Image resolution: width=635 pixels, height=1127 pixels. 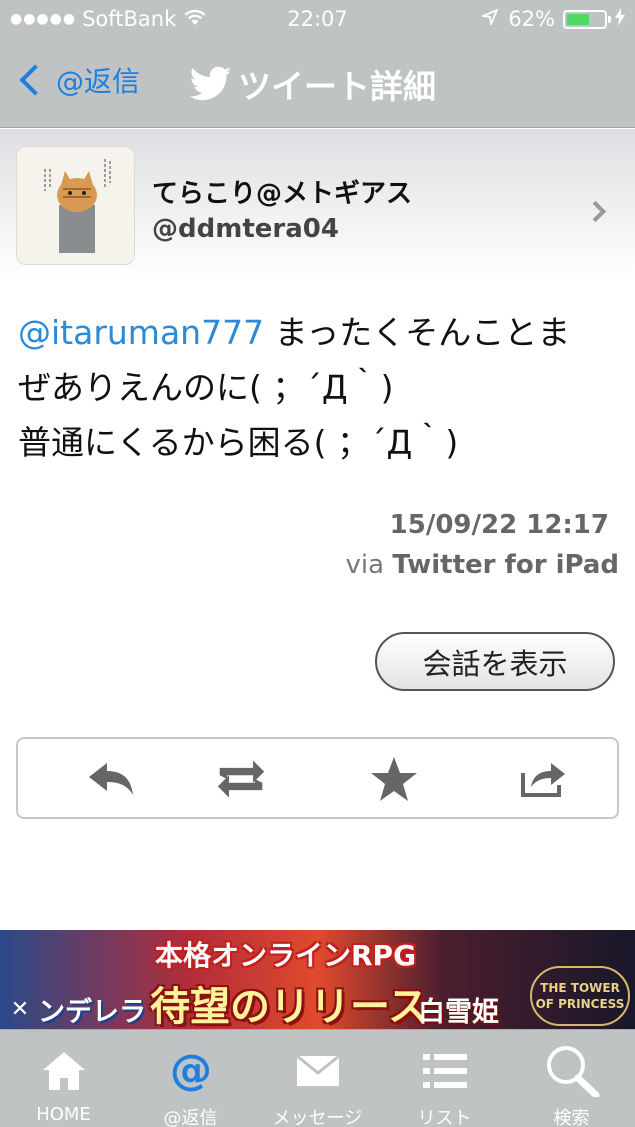 I want to click on tab-label: 検索, so click(x=571, y=1117).